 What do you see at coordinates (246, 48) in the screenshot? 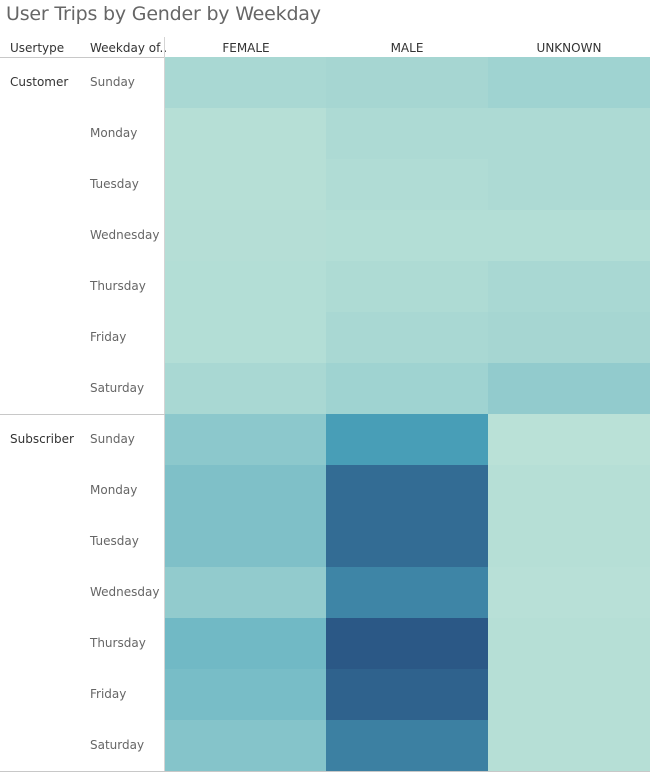
I see `header-female: FEMALE` at bounding box center [246, 48].